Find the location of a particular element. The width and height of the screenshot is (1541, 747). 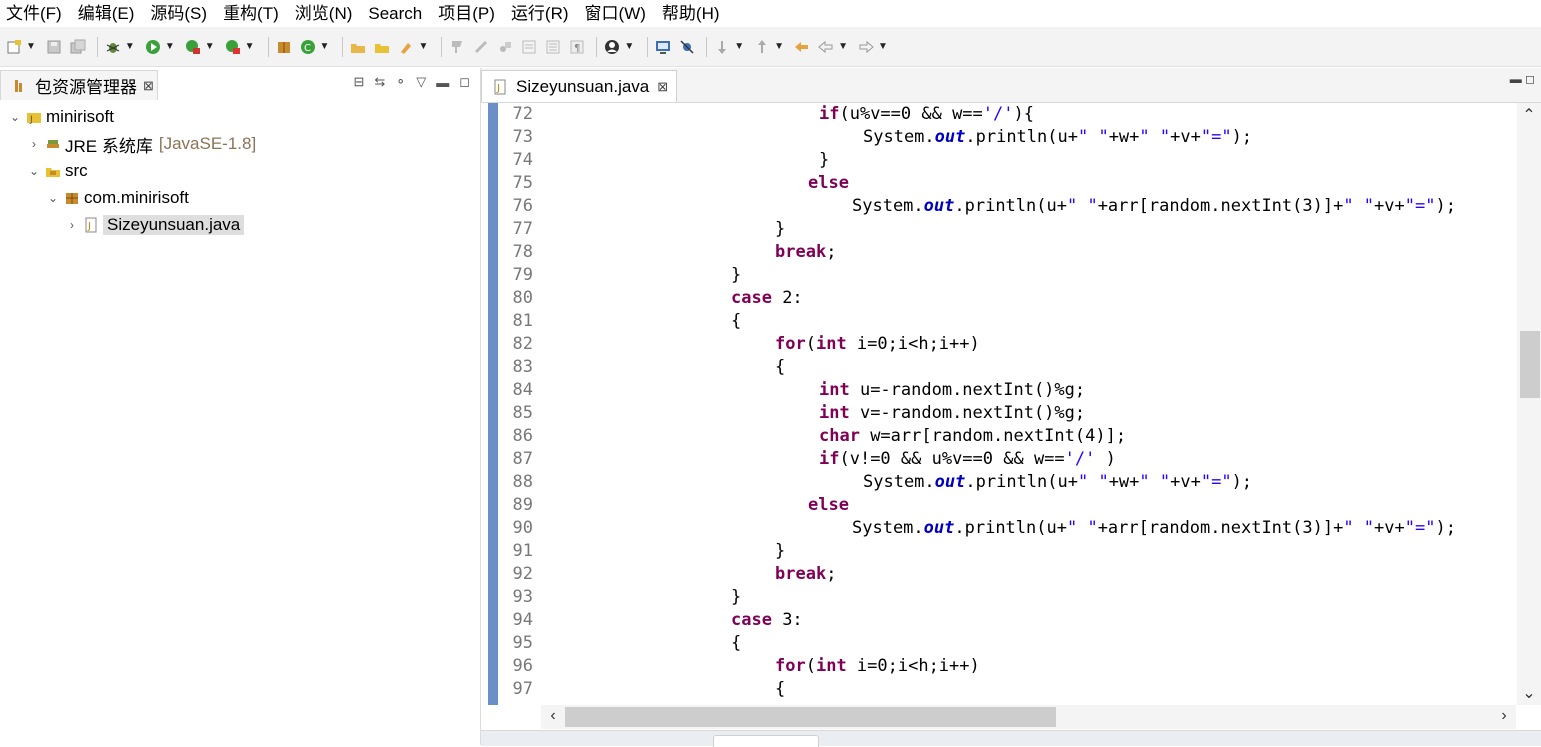

new-java-class-button: C ▼ is located at coordinates (316, 47).